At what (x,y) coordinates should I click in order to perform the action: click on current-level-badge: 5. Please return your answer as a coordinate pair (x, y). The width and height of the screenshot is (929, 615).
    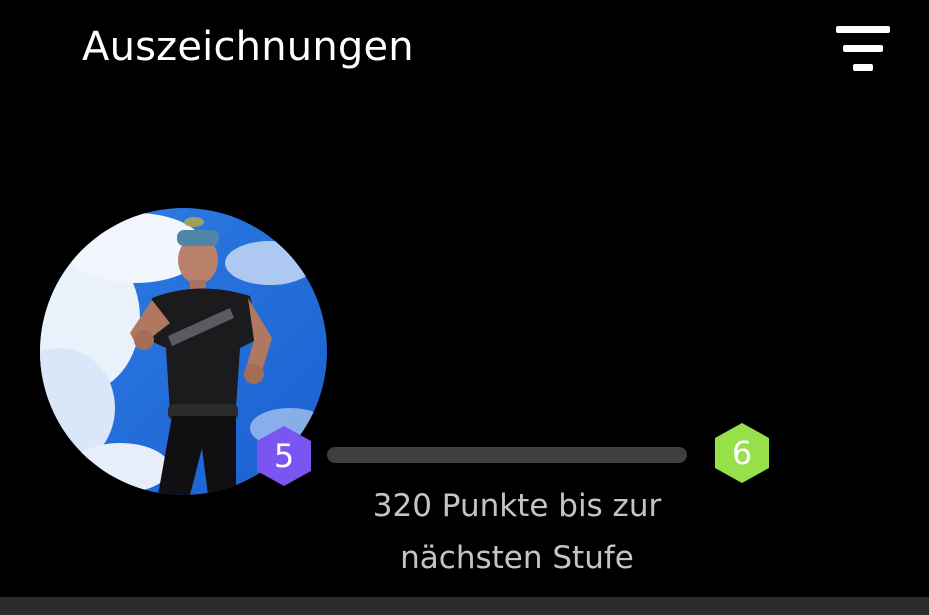
    Looking at the image, I should click on (284, 456).